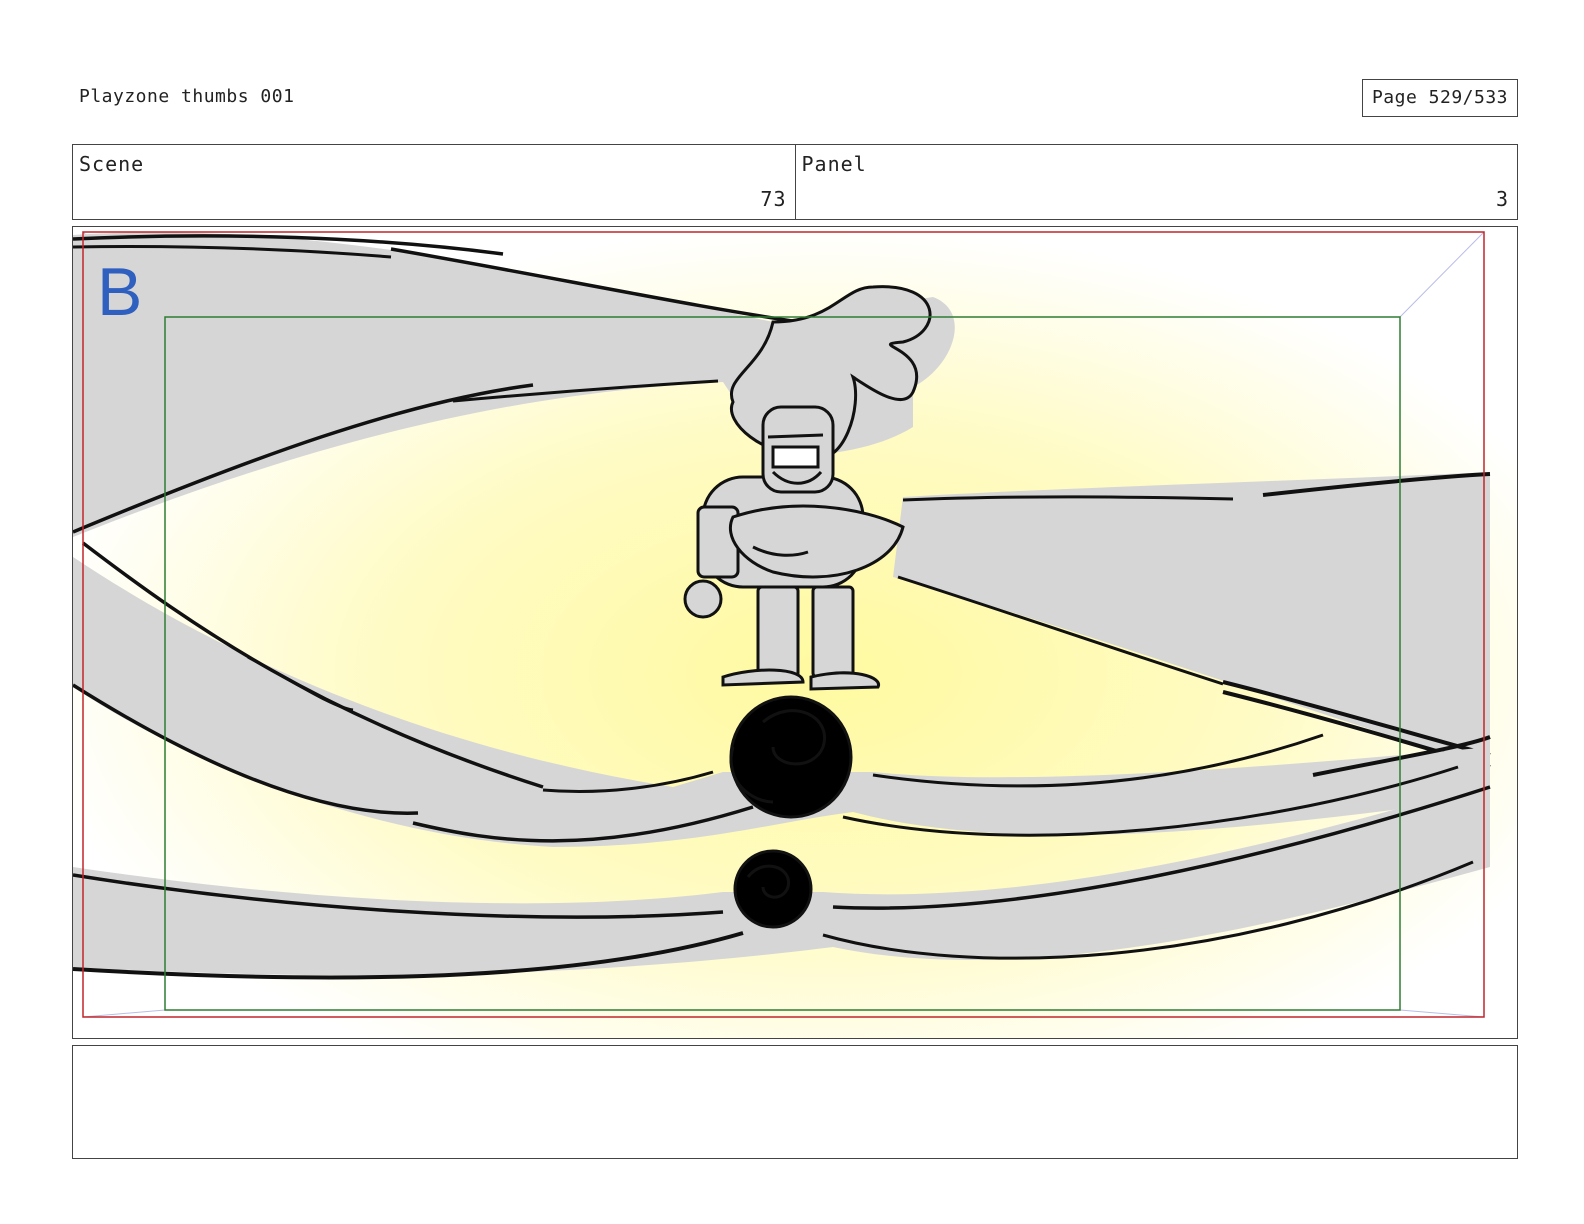  What do you see at coordinates (1502, 199) in the screenshot?
I see `panel-number: 3` at bounding box center [1502, 199].